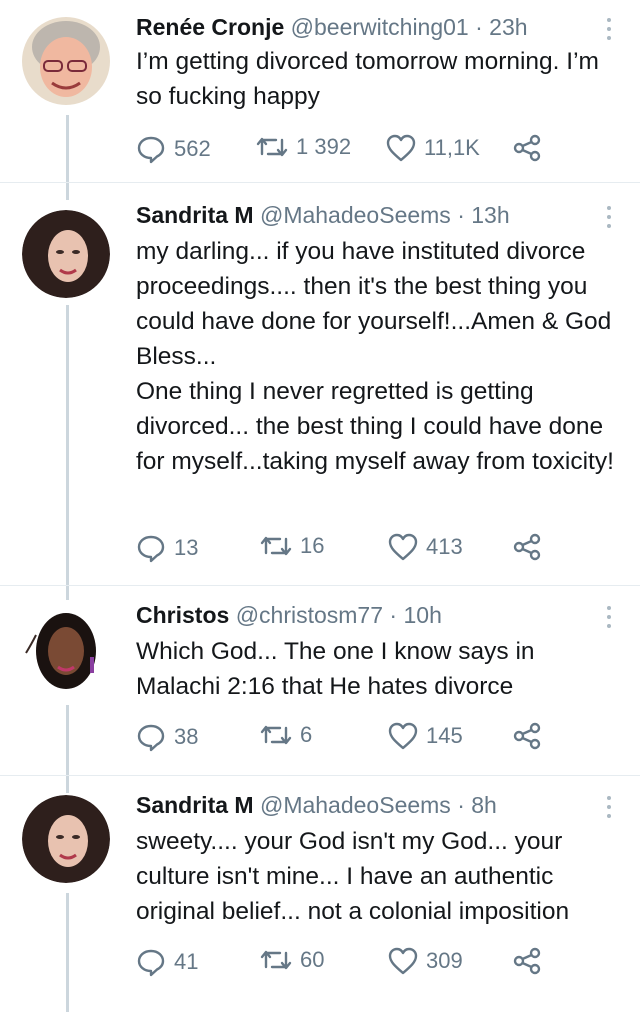 Image resolution: width=640 pixels, height=1012 pixels. Describe the element at coordinates (167, 962) in the screenshot. I see `reply-button: 41` at that location.